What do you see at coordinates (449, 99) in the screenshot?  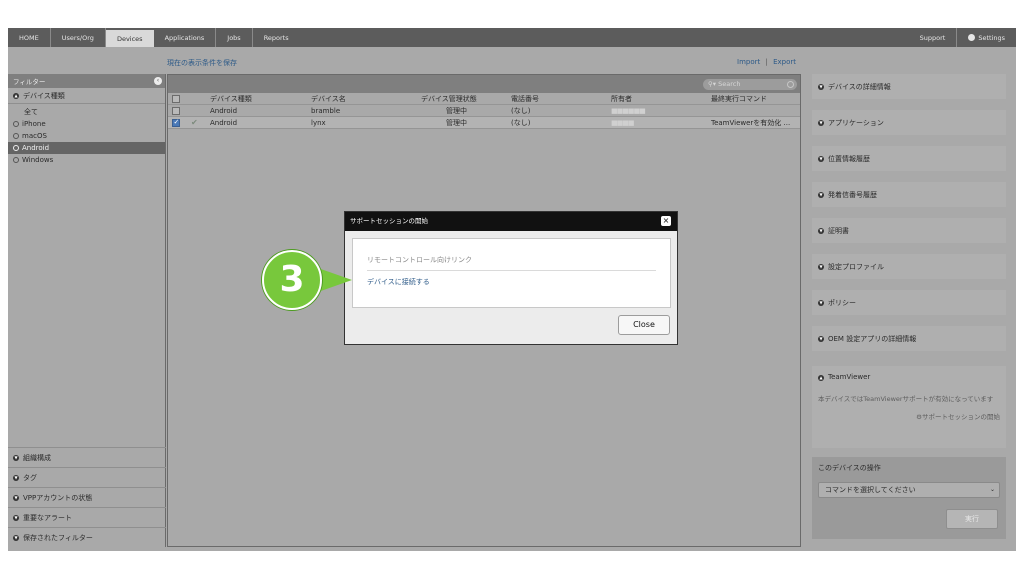 I see `column-header: デバイス管理状態` at bounding box center [449, 99].